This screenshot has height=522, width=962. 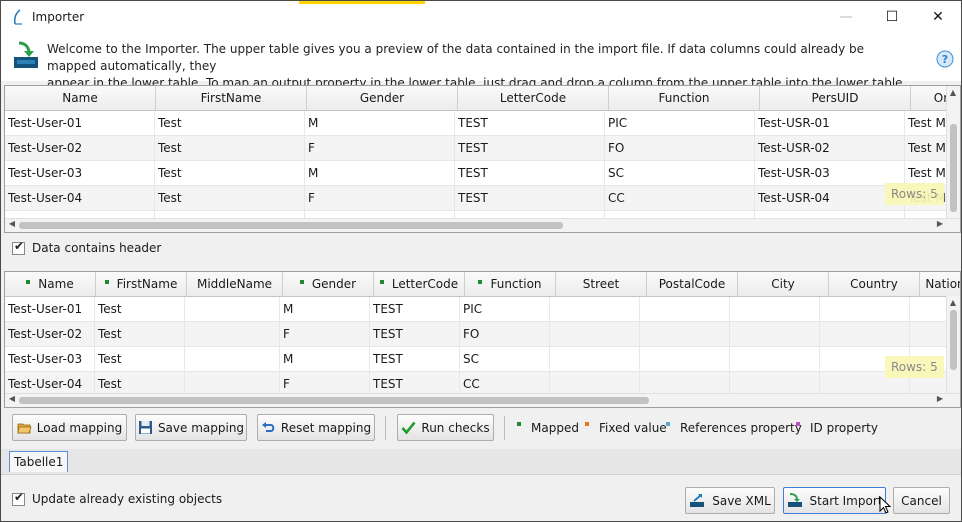 I want to click on preview-column-header: PersUID, so click(x=835, y=98).